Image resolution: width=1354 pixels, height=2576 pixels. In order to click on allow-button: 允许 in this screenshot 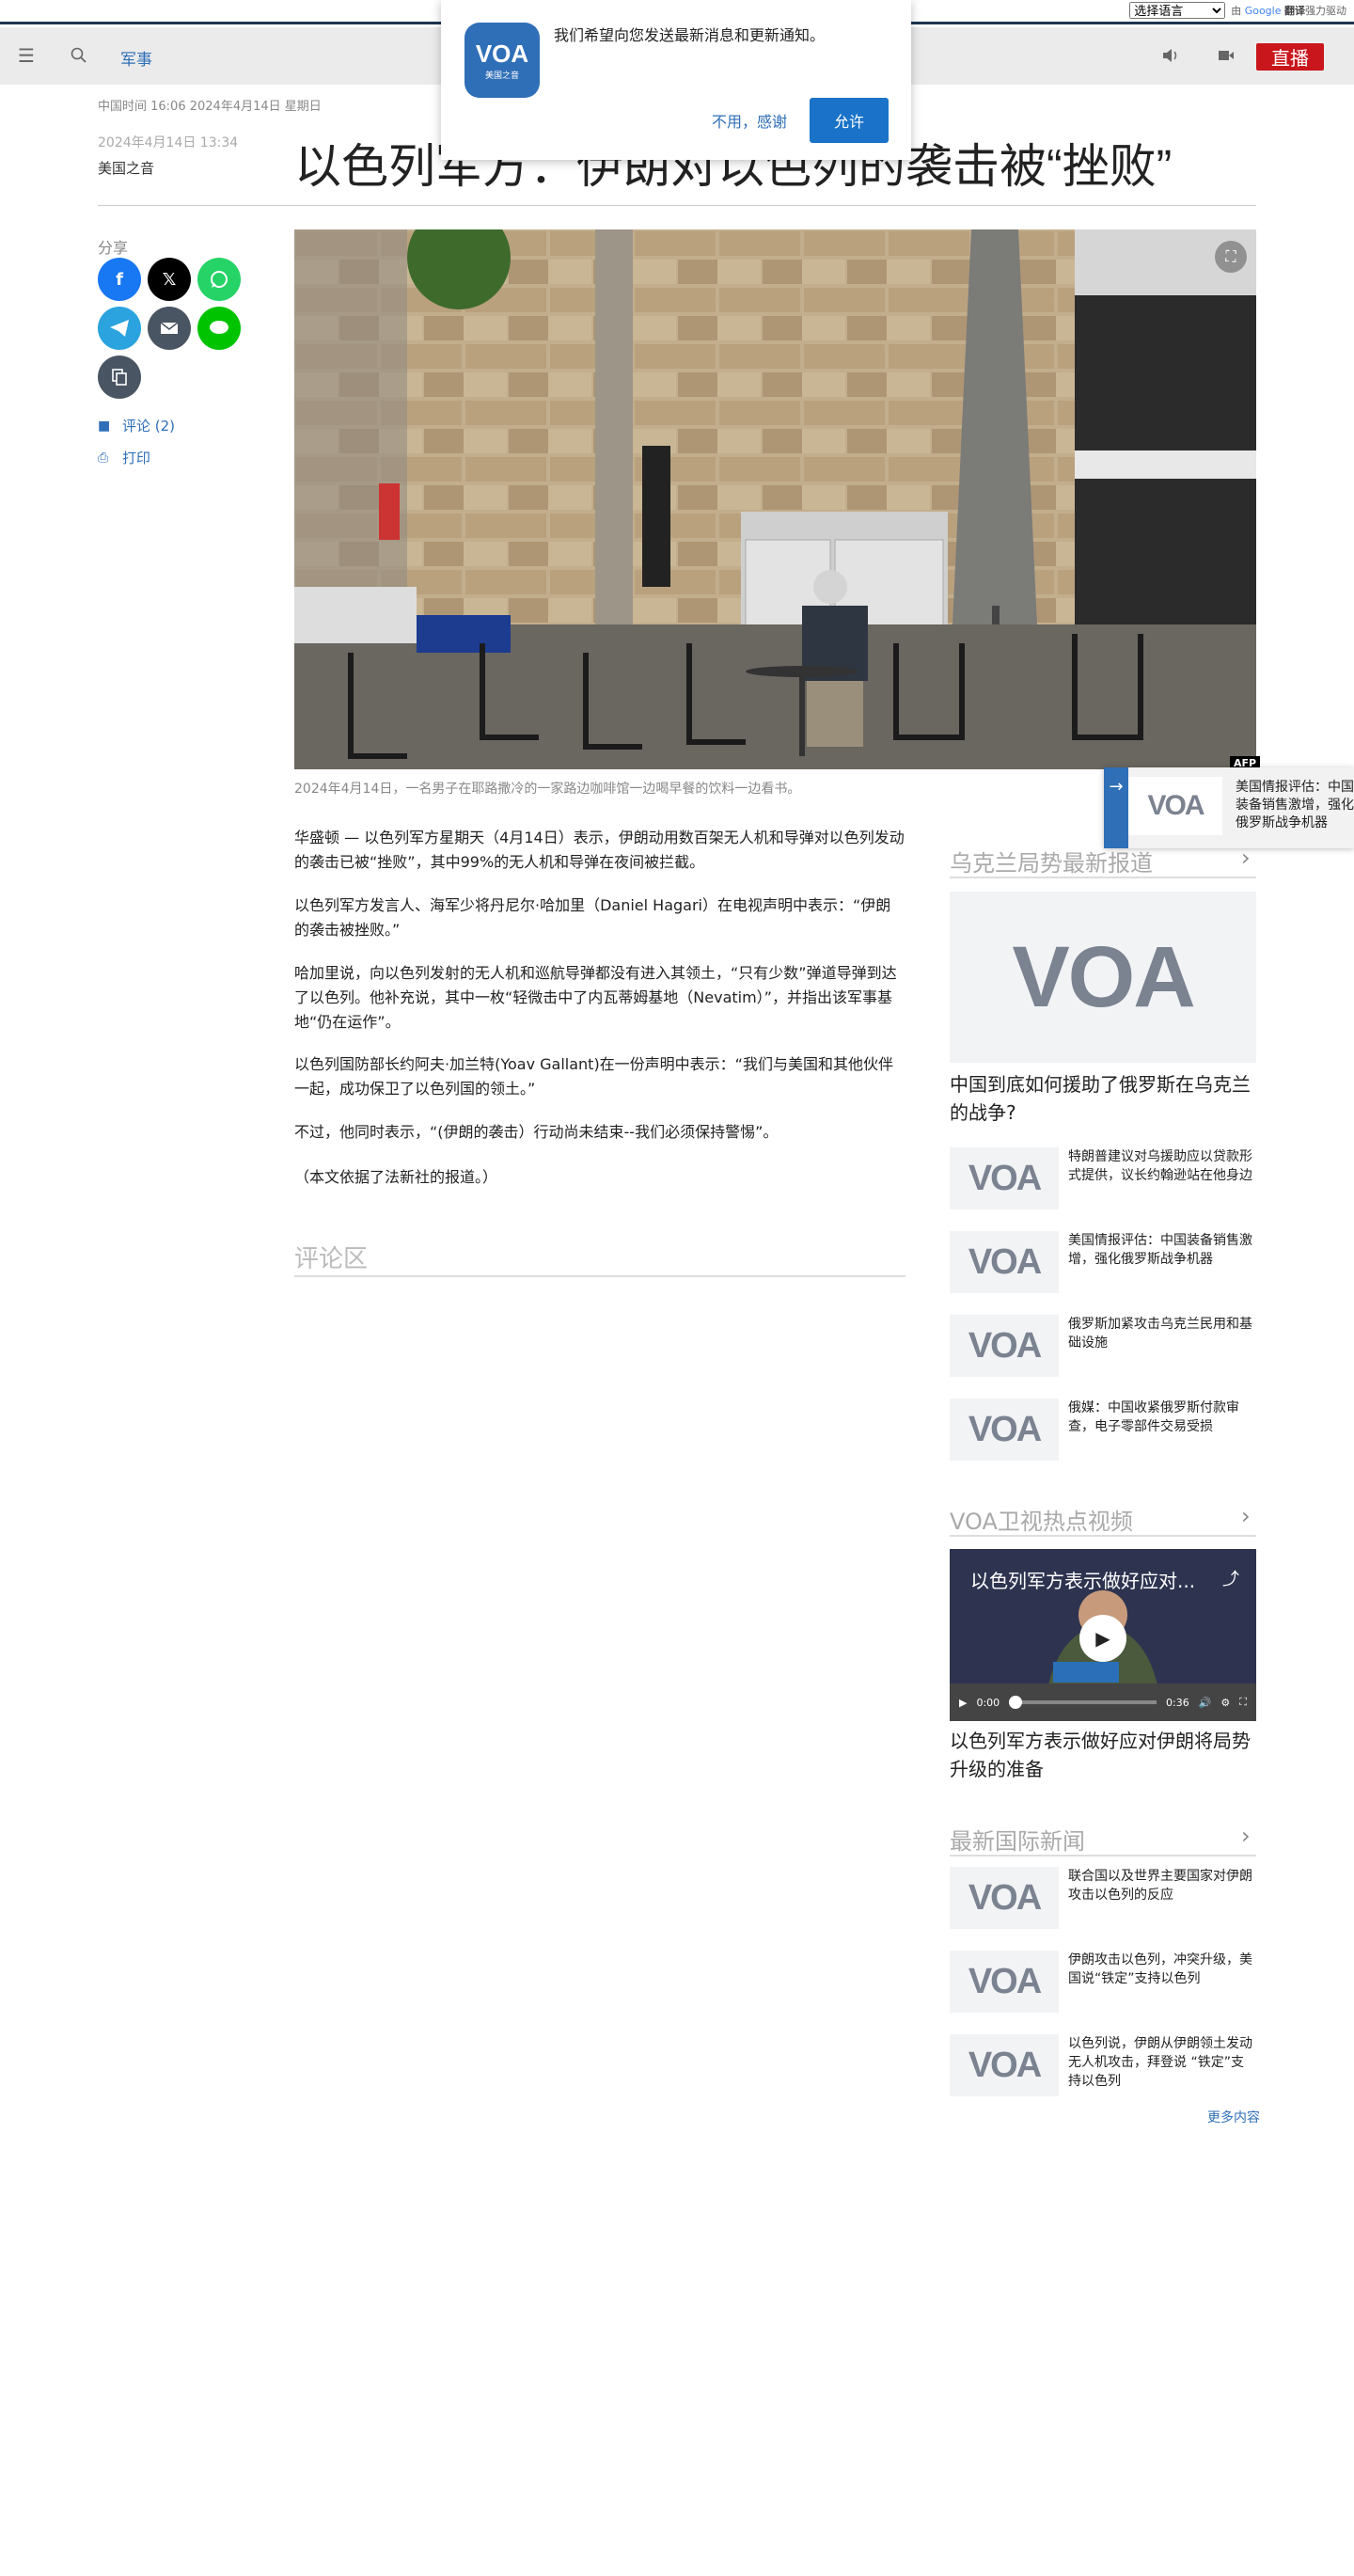, I will do `click(849, 120)`.